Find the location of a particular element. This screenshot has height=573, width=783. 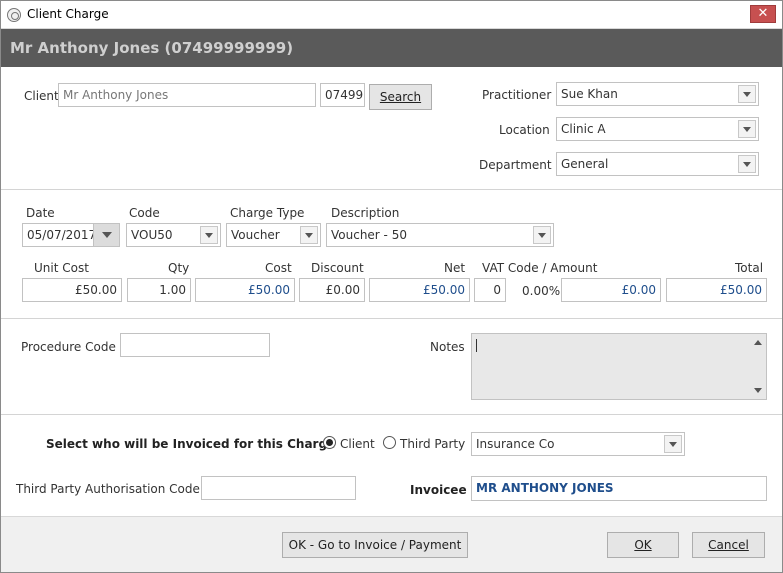

client-header-name: Mr Anthony Jones (07499999999) is located at coordinates (152, 48).